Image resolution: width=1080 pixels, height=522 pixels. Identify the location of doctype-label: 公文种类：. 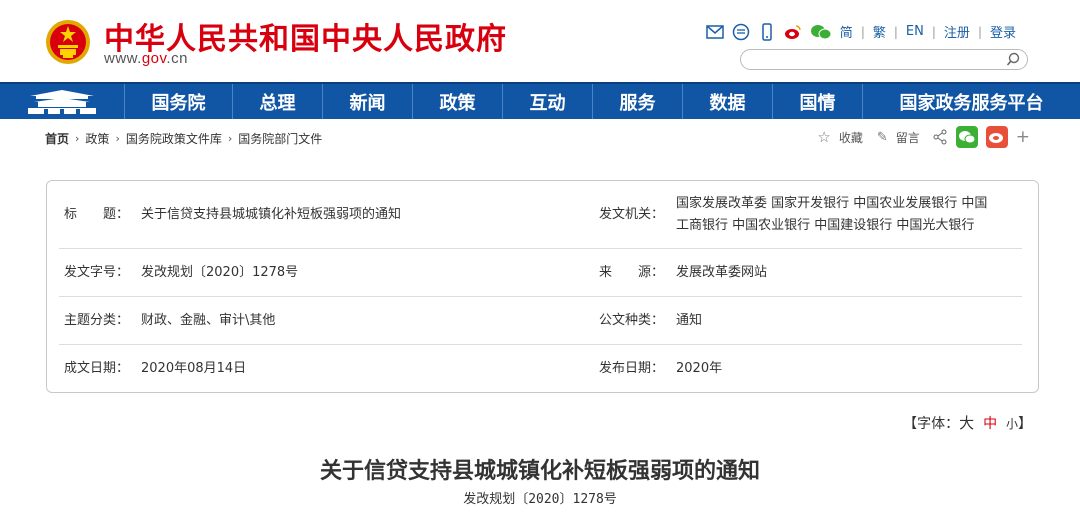
(632, 320).